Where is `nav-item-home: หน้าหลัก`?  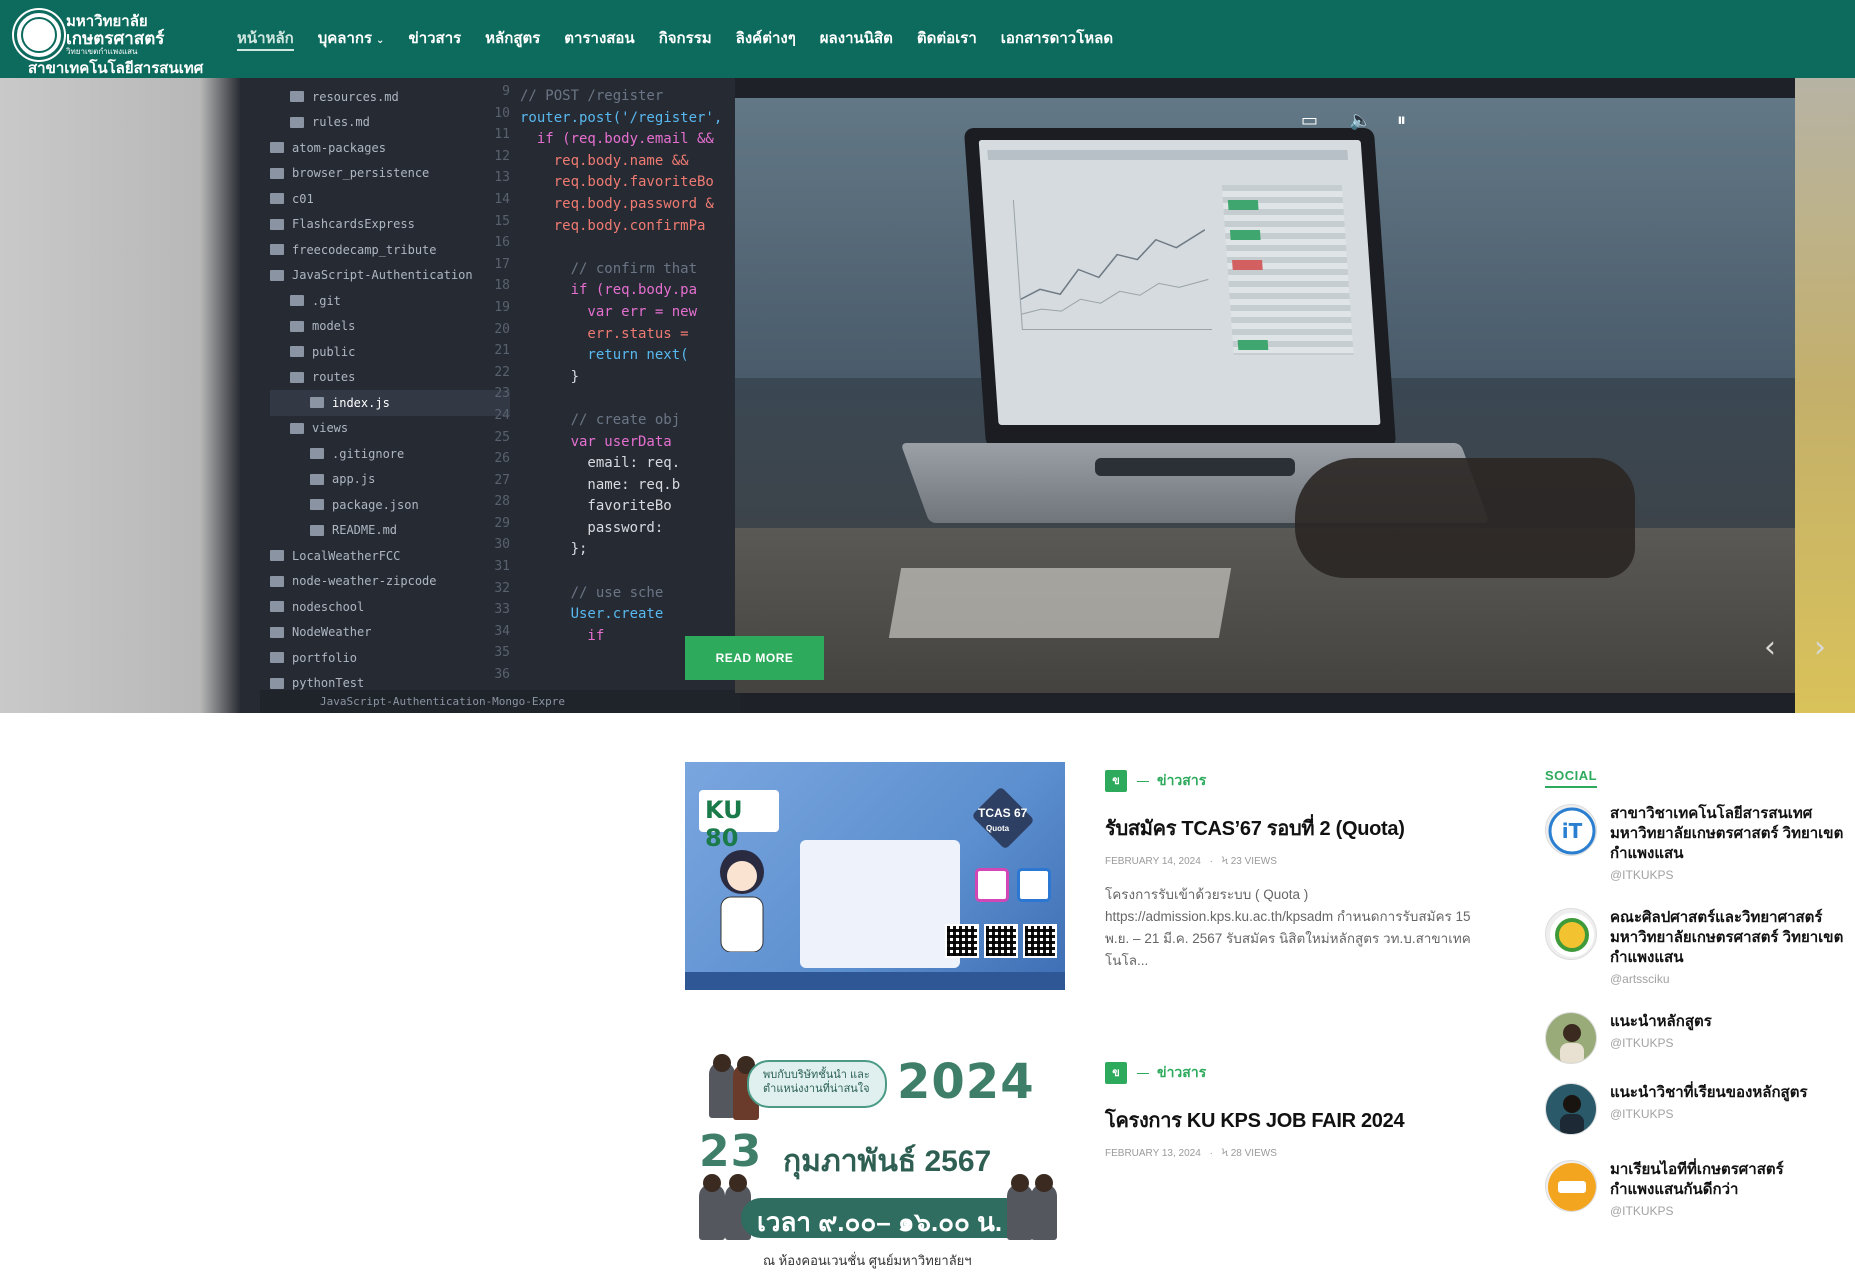 nav-item-home: หน้าหลัก is located at coordinates (265, 39).